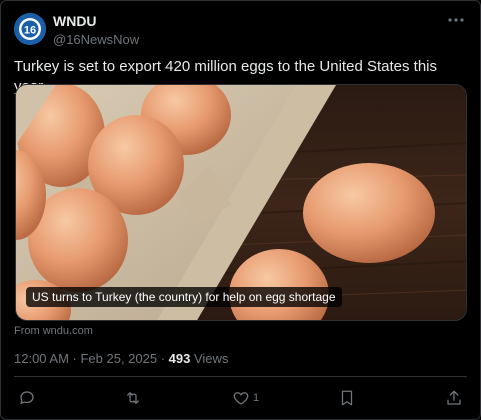 The width and height of the screenshot is (481, 420). Describe the element at coordinates (96, 21) in the screenshot. I see `display-name: WNDU` at that location.